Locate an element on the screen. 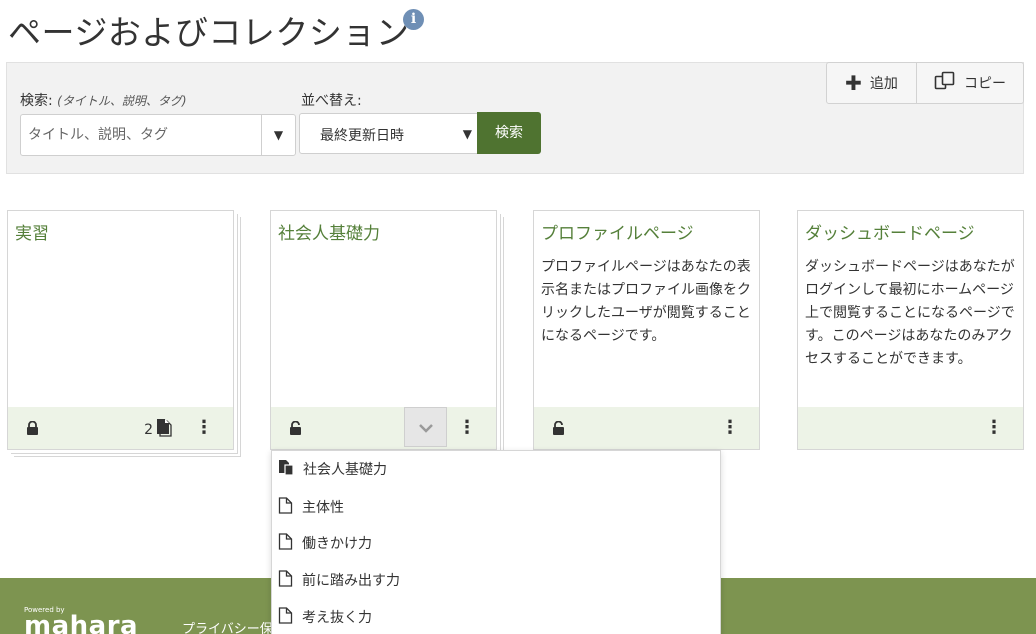 The height and width of the screenshot is (634, 1036). search-label: 検索: (タイトル、説明、タグ) is located at coordinates (103, 100).